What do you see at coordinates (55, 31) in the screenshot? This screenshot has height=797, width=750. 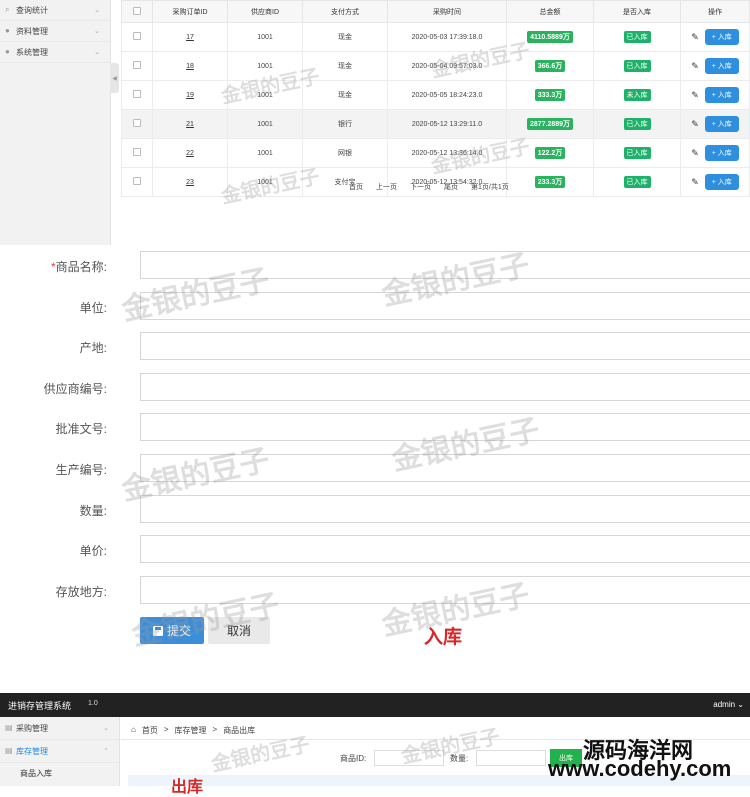 I see `sidebar-item-data-management: ● 资料管理 ⌄` at bounding box center [55, 31].